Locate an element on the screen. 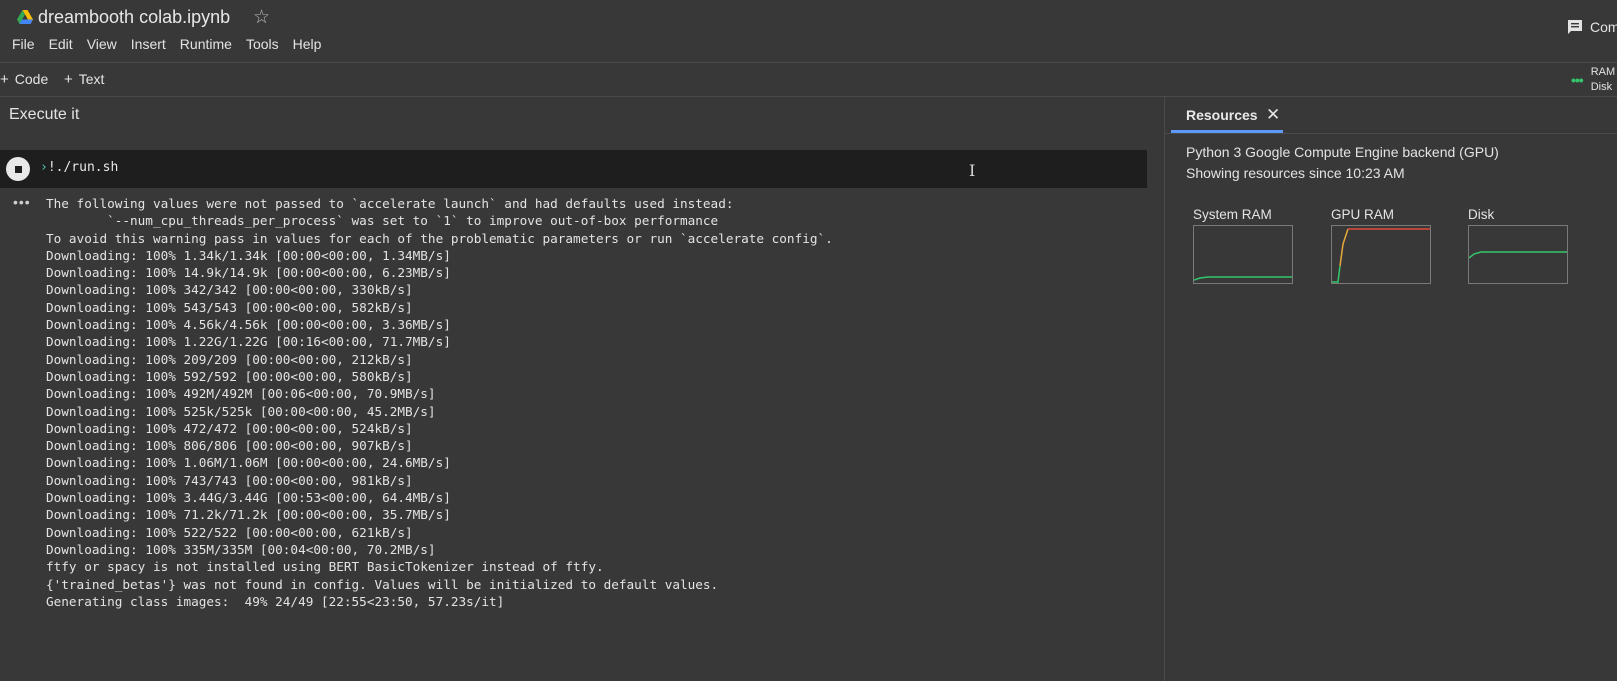  star-icon: ☆ is located at coordinates (261, 17).